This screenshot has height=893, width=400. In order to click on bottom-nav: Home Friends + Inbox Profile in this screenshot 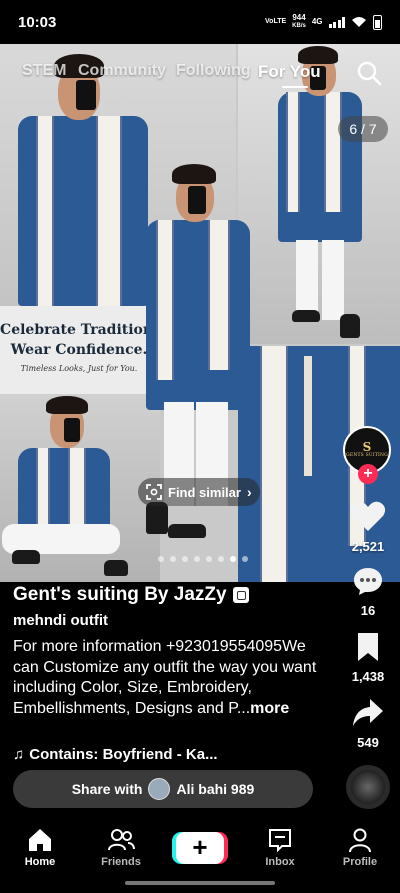, I will do `click(200, 848)`.